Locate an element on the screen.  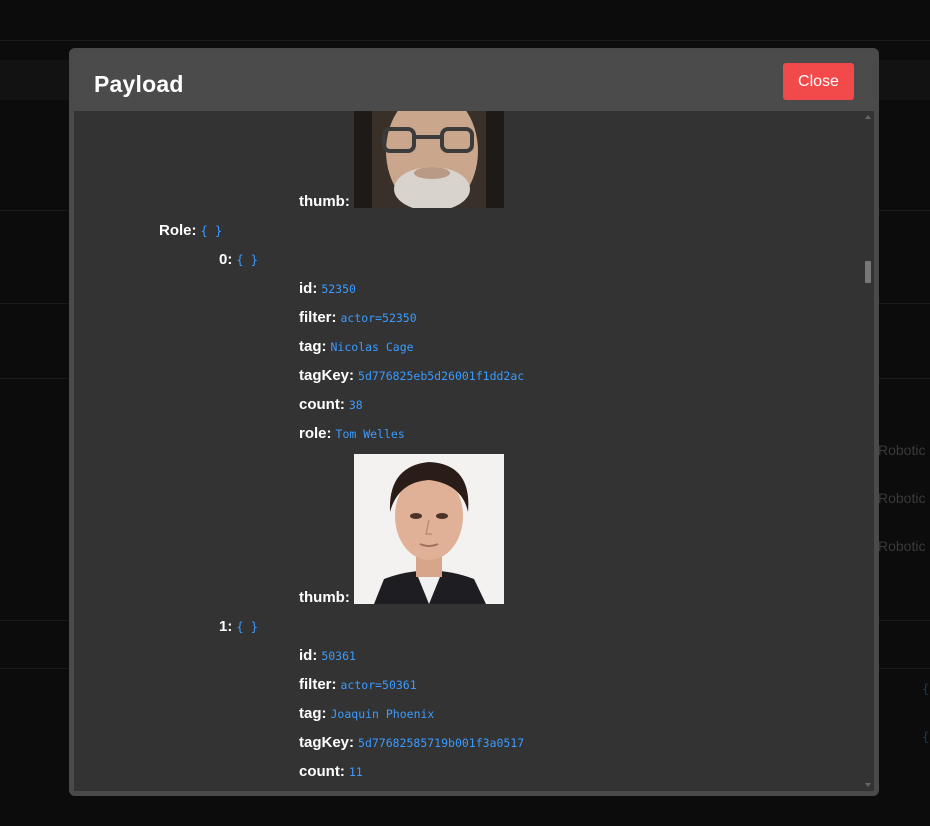
field-role: role: Tom Welles is located at coordinates (352, 434).